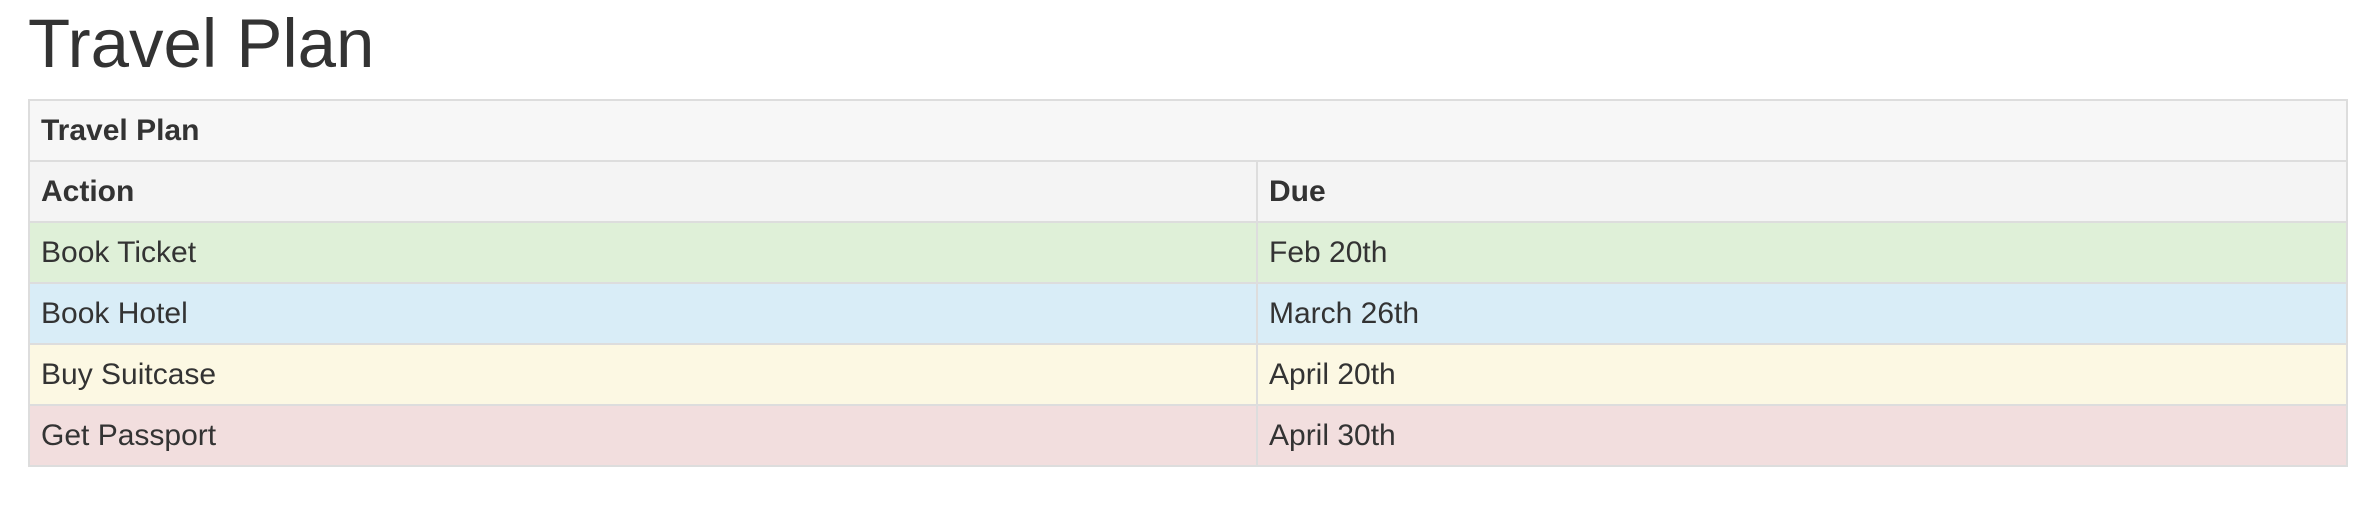 This screenshot has height=522, width=2370. I want to click on table-row: Book Hotel March 26th, so click(1188, 313).